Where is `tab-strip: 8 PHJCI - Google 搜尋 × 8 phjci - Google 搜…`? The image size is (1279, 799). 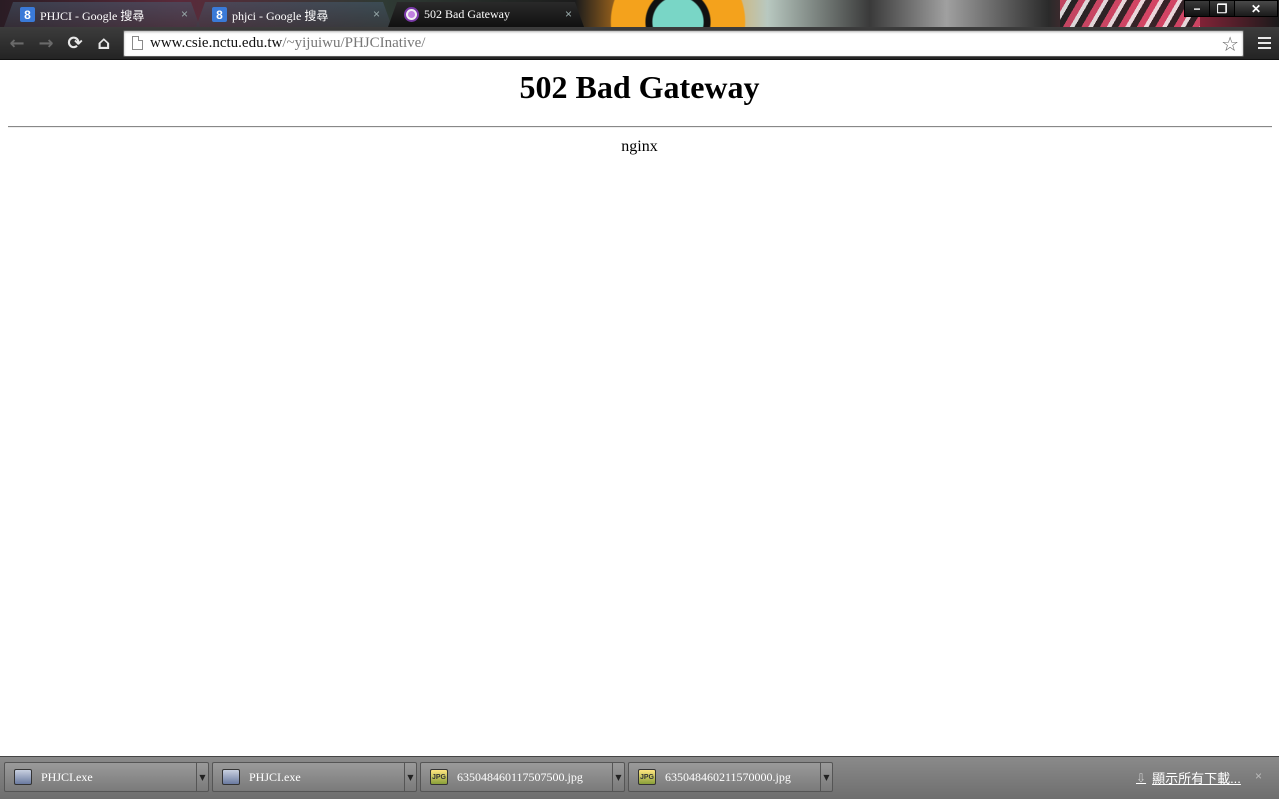 tab-strip: 8 PHJCI - Google 搜尋 × 8 phjci - Google 搜… is located at coordinates (639, 13).